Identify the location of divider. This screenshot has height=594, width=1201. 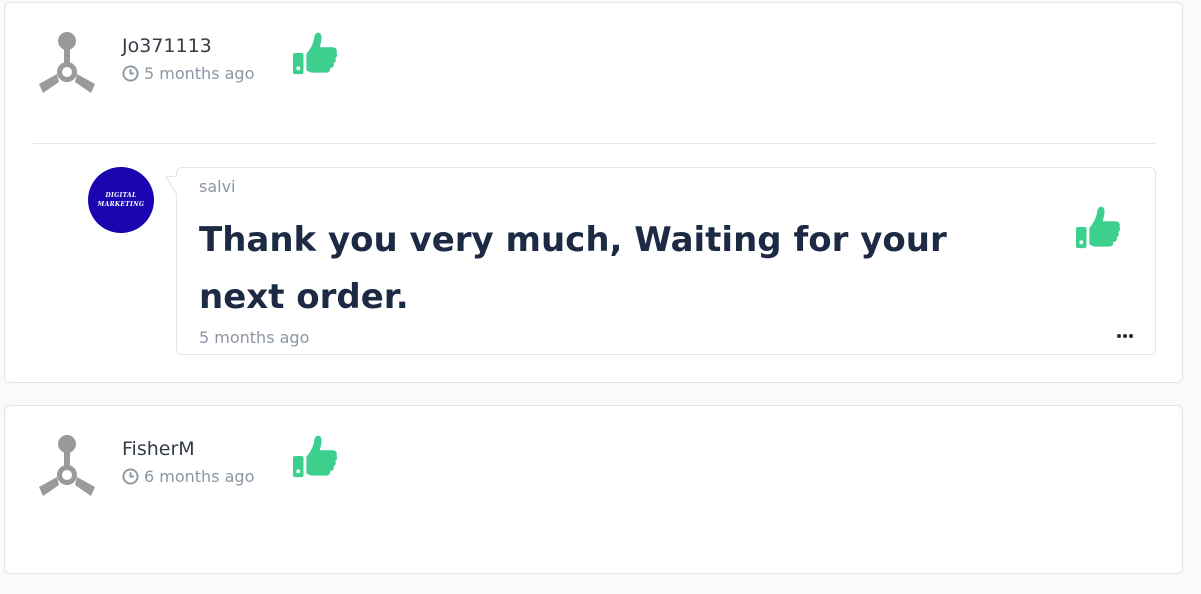
(594, 143).